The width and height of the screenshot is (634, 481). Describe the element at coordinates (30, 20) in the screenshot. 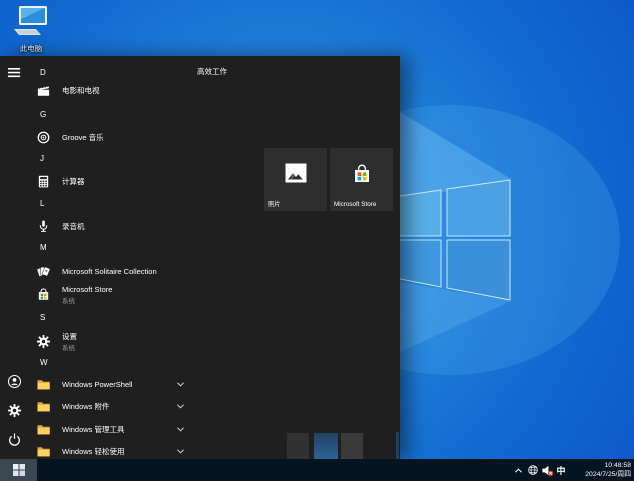

I see `this-pc-icon` at that location.